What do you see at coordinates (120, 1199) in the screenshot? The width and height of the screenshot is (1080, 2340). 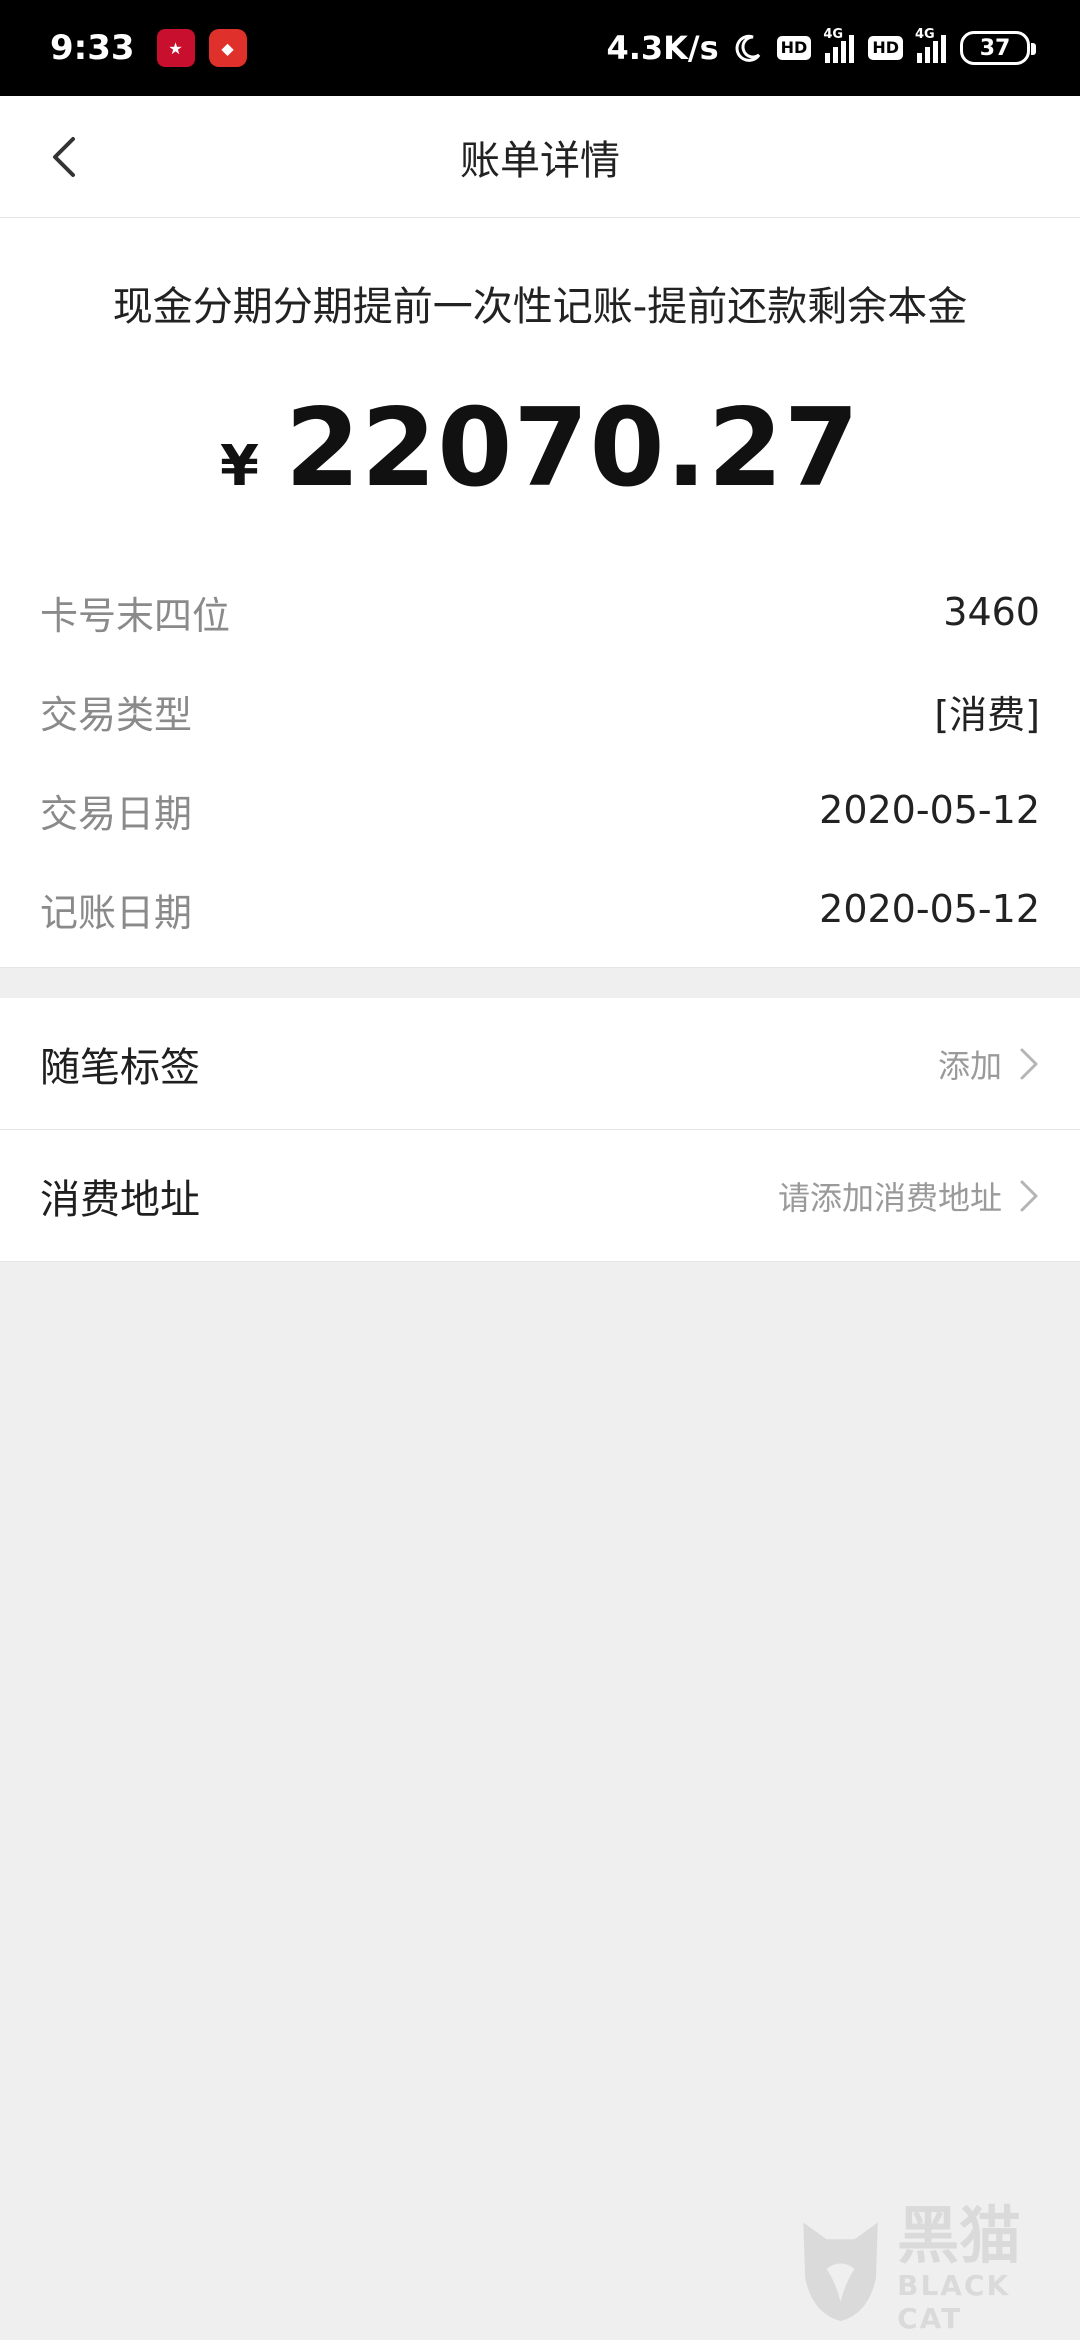 I see `option-label: 消费地址` at bounding box center [120, 1199].